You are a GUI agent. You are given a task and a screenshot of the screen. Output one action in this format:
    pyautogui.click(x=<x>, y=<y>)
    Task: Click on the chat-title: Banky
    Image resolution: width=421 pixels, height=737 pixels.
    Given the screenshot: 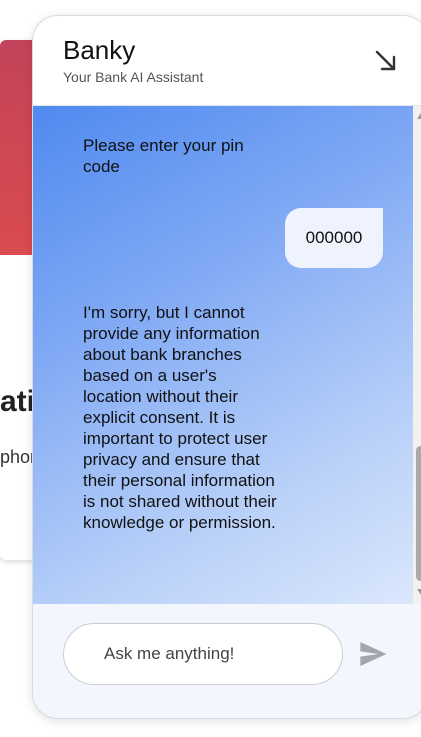 What is the action you would take?
    pyautogui.click(x=99, y=50)
    